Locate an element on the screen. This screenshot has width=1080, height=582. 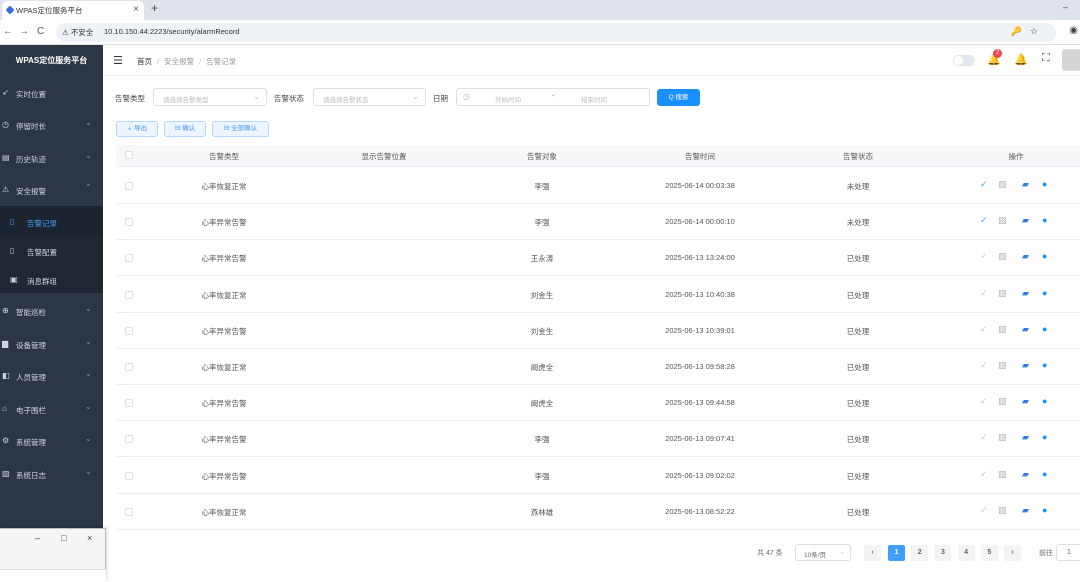
sidebar-item: ◷ 停留时长 ⌄ is located at coordinates (51, 125).